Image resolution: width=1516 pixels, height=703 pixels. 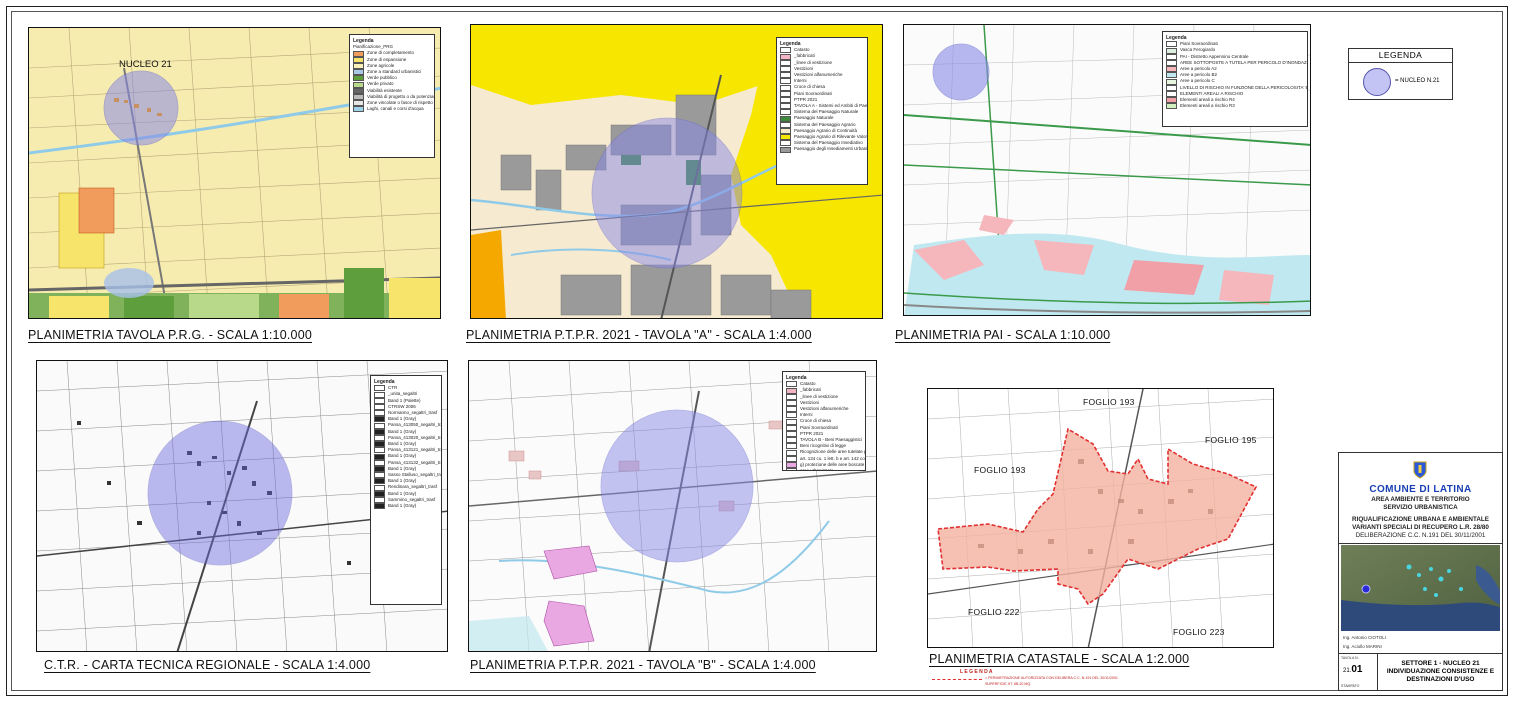 What do you see at coordinates (1420, 489) in the screenshot?
I see `comune-title: COMUNE DI LATINA` at bounding box center [1420, 489].